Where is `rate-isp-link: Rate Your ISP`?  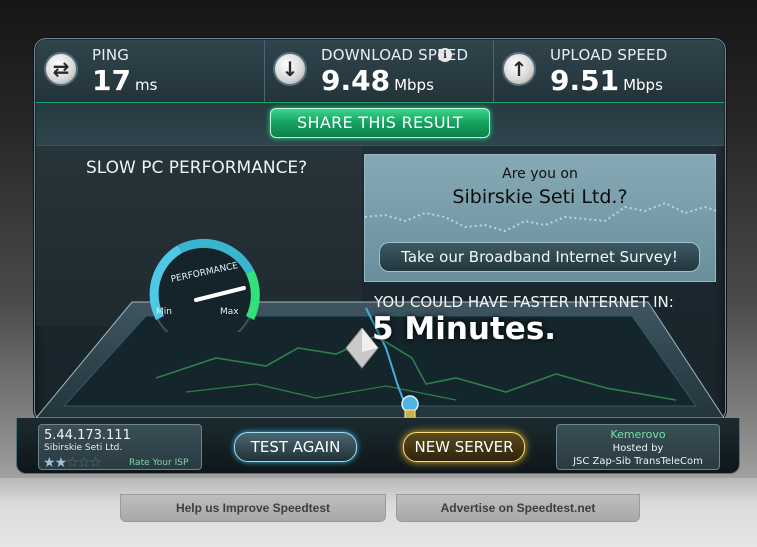 rate-isp-link: Rate Your ISP is located at coordinates (158, 463).